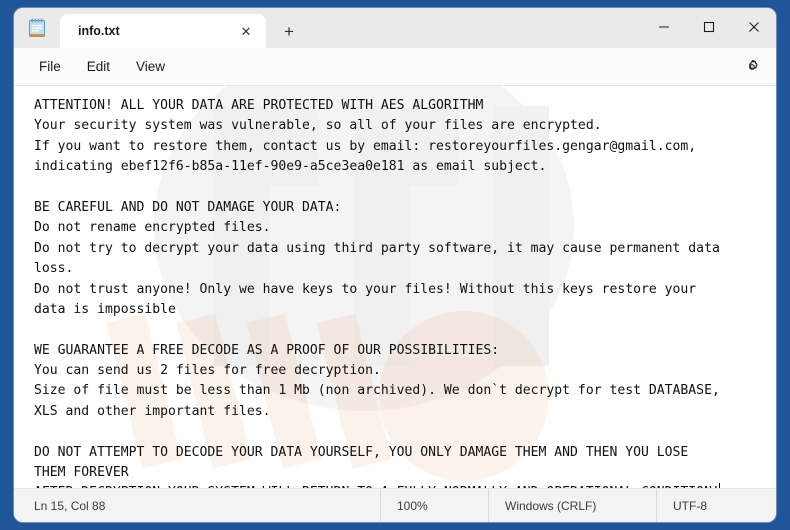 The image size is (790, 530). Describe the element at coordinates (81, 473) in the screenshot. I see `text-line: THEM FOREVER` at that location.